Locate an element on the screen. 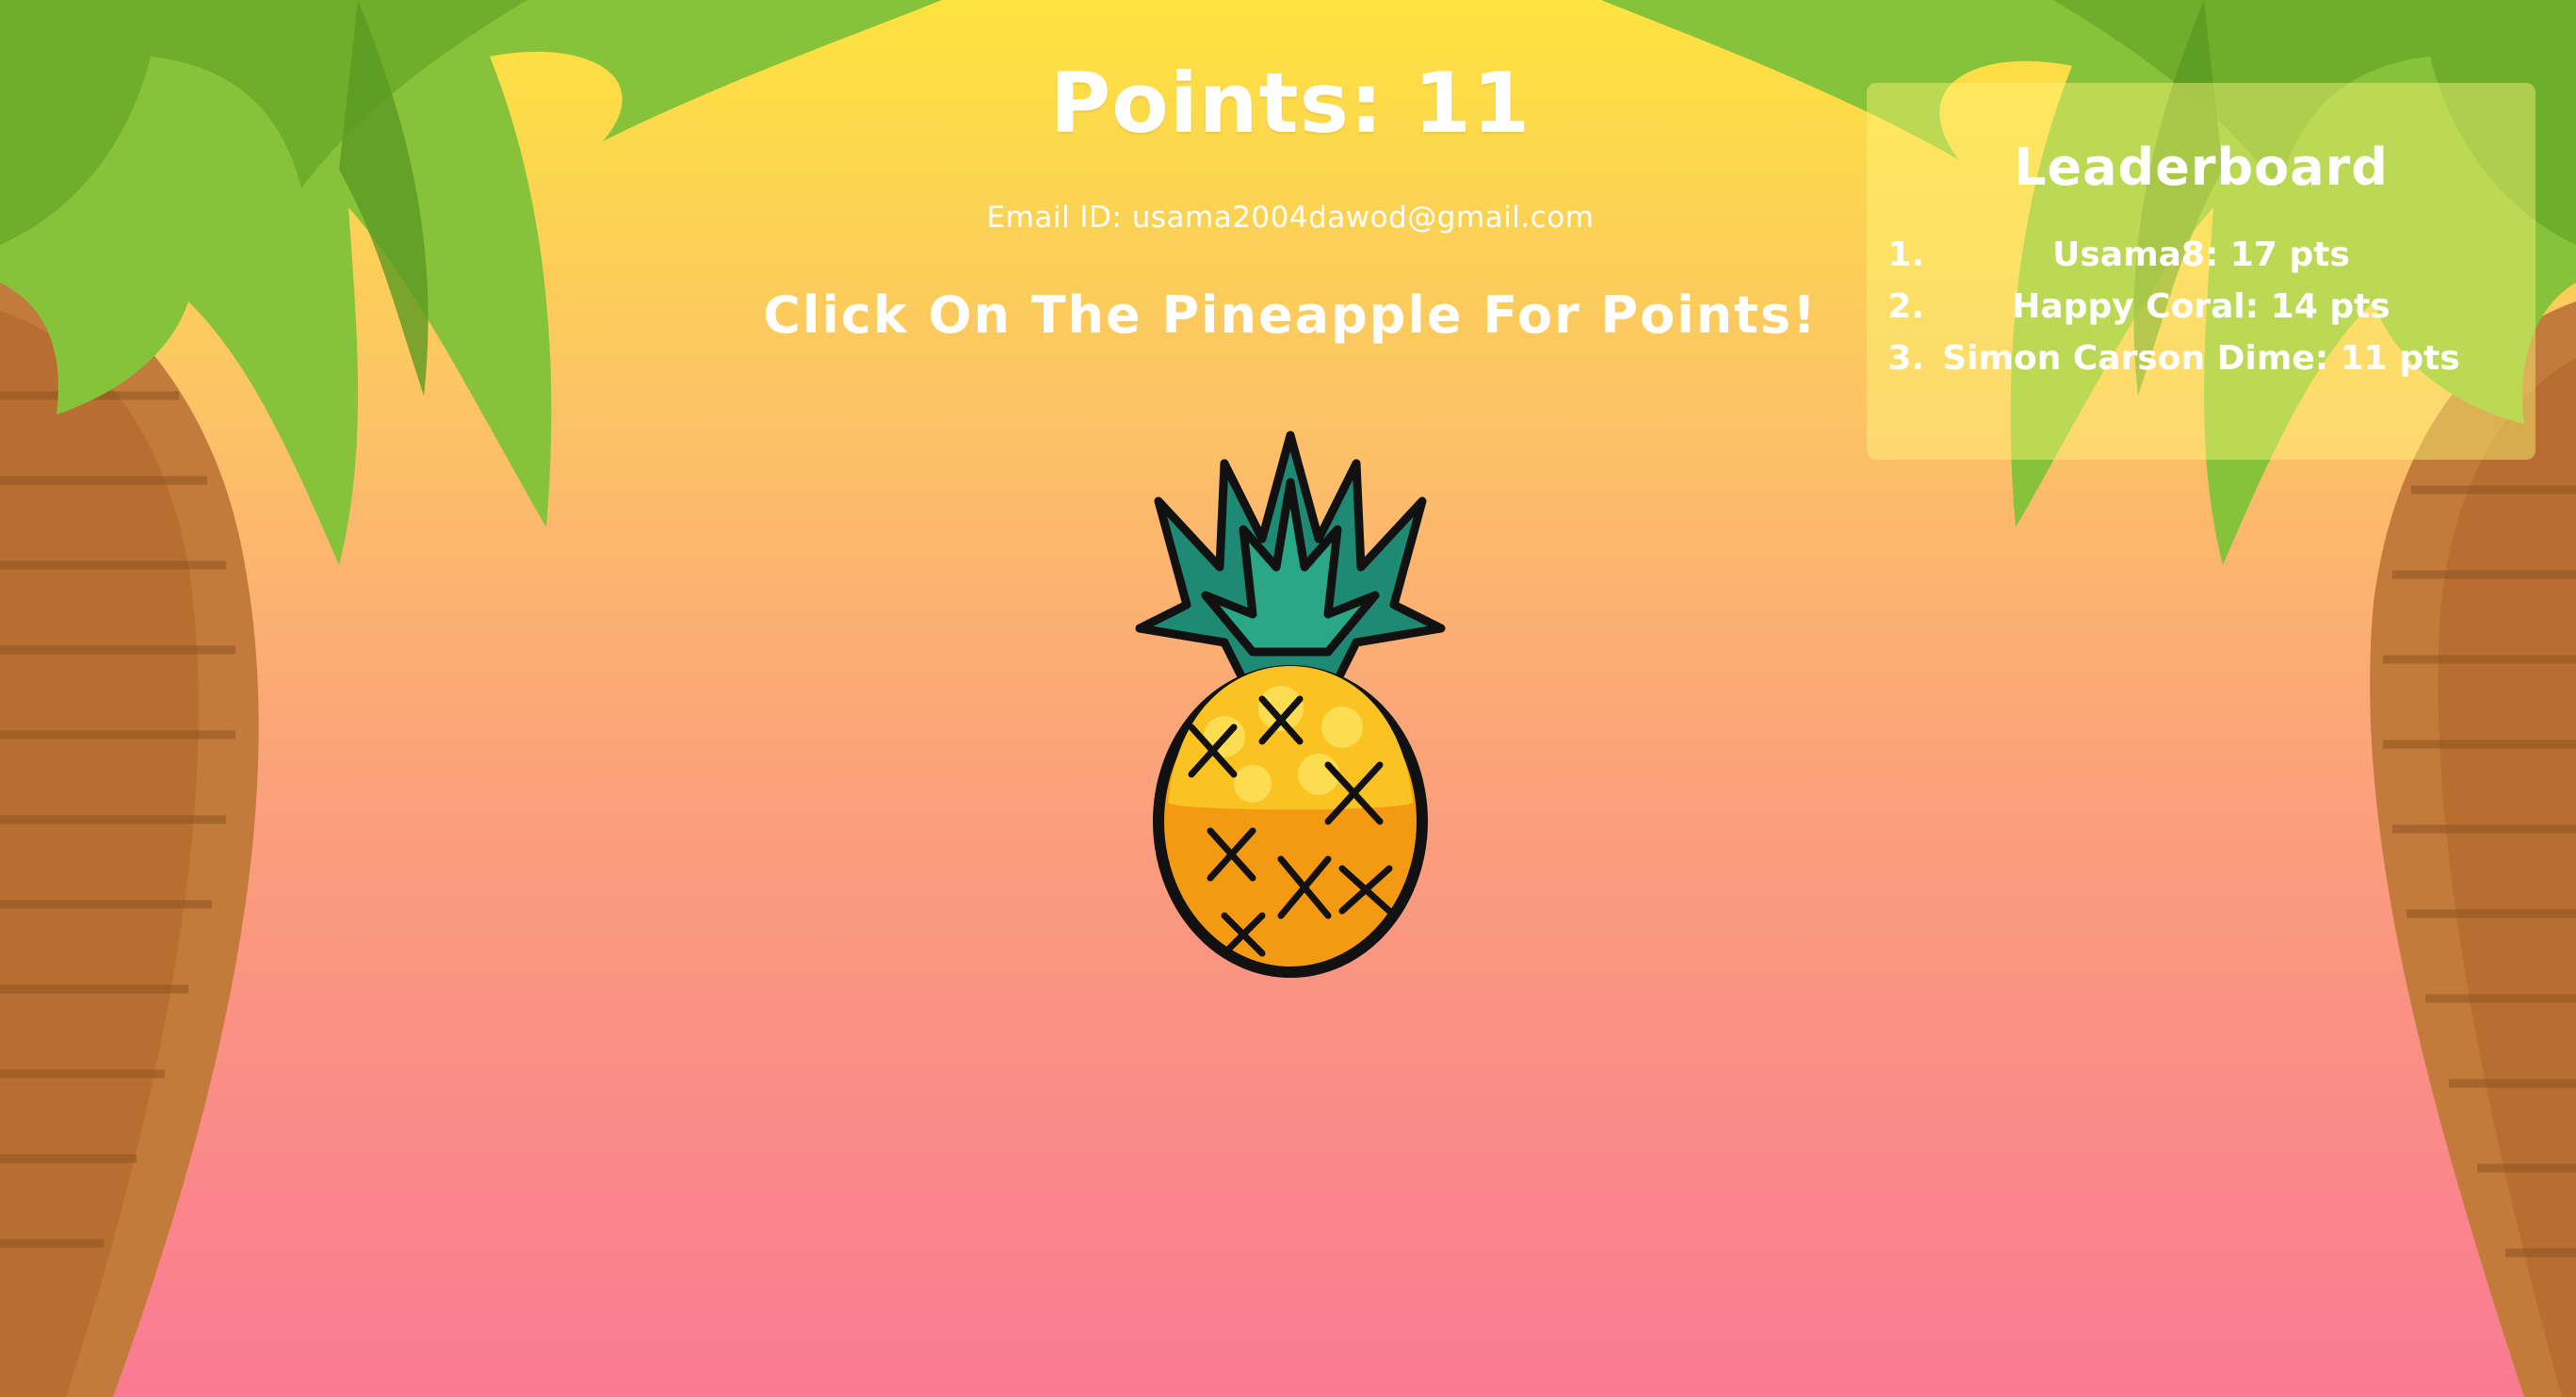 This screenshot has width=2576, height=1397. instruction-text: Click On The Pineapple For Points! is located at coordinates (1290, 315).